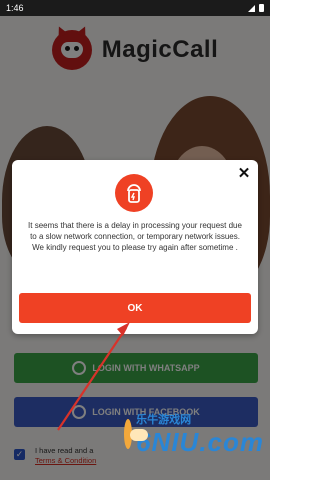  What do you see at coordinates (15, 8) in the screenshot?
I see `status-time: 1:46` at bounding box center [15, 8].